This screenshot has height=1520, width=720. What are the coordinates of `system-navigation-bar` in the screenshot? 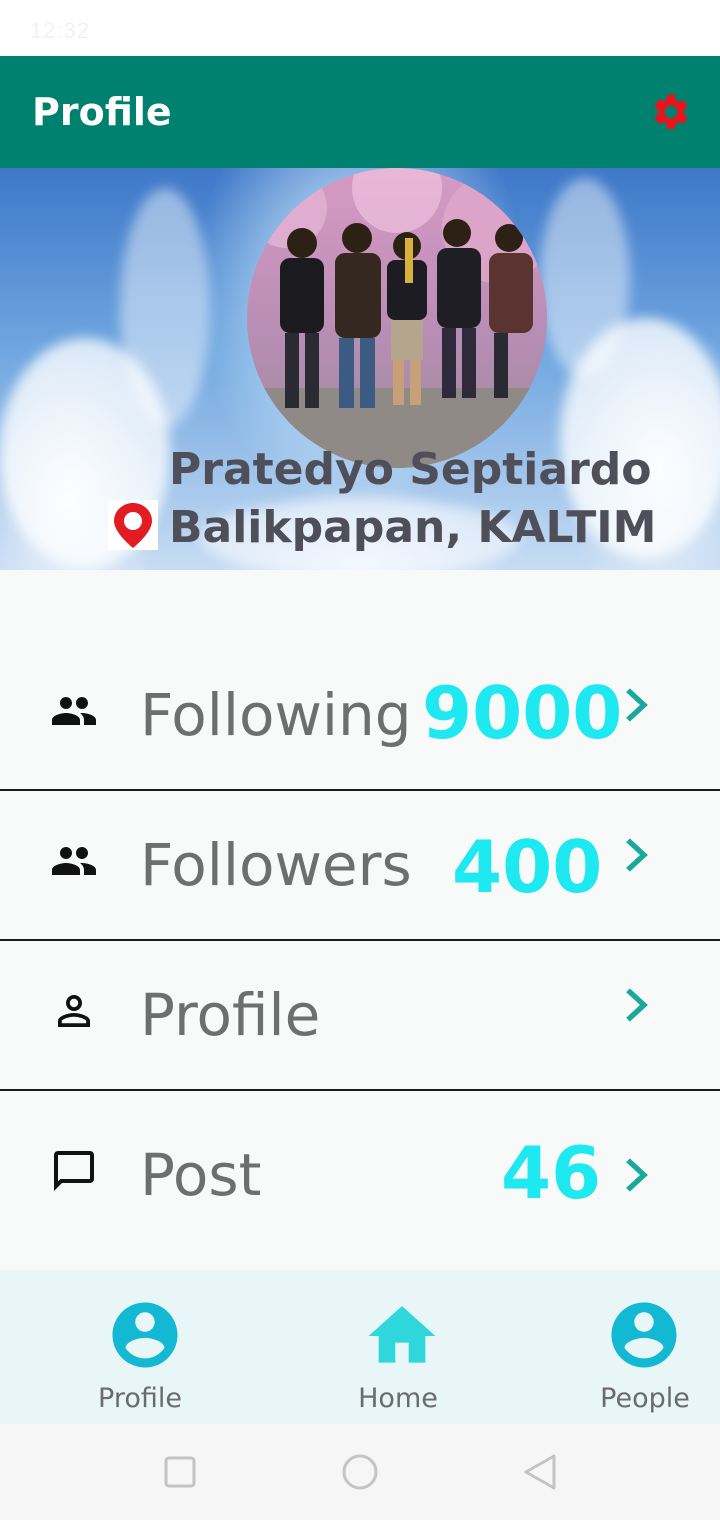 It's located at (360, 1472).